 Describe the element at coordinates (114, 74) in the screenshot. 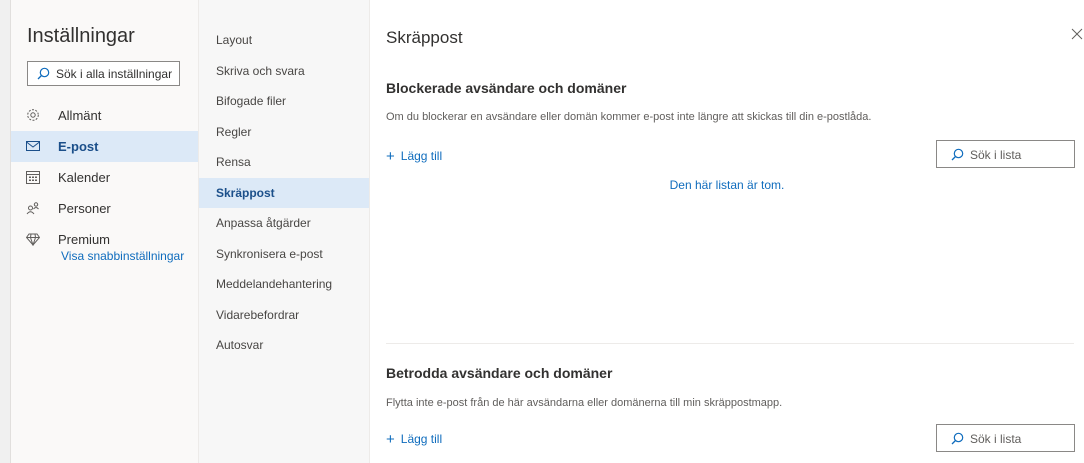

I see `settings-search-placeholder: Sök i alla inställningar` at that location.